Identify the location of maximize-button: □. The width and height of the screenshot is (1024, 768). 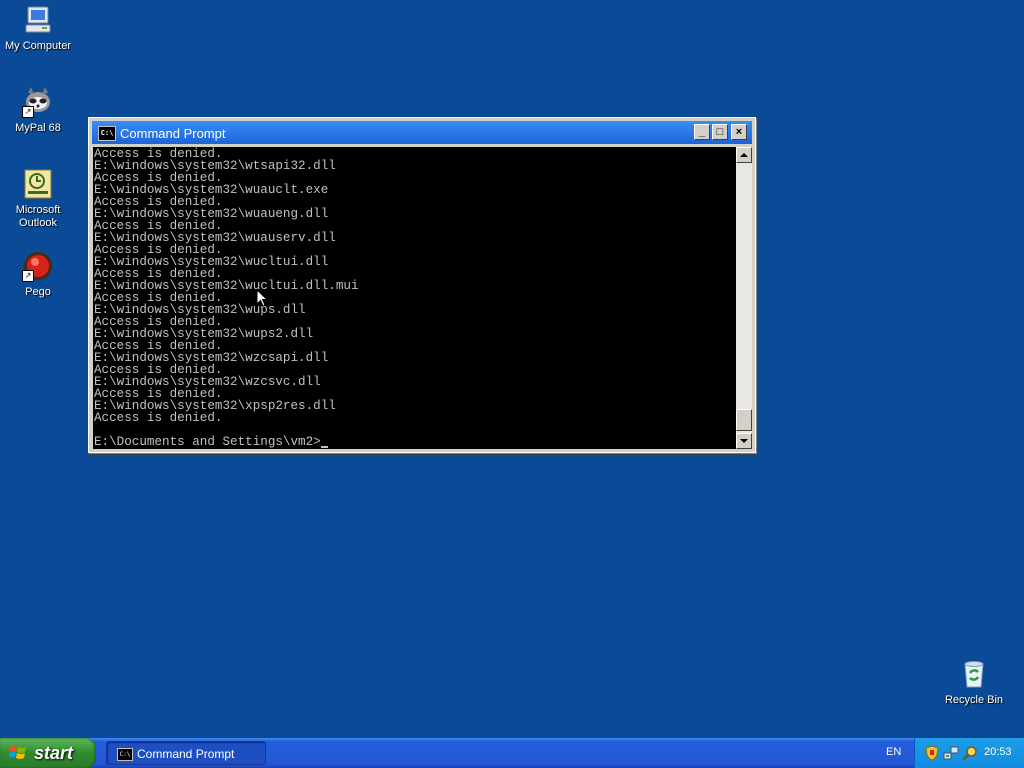
(720, 132).